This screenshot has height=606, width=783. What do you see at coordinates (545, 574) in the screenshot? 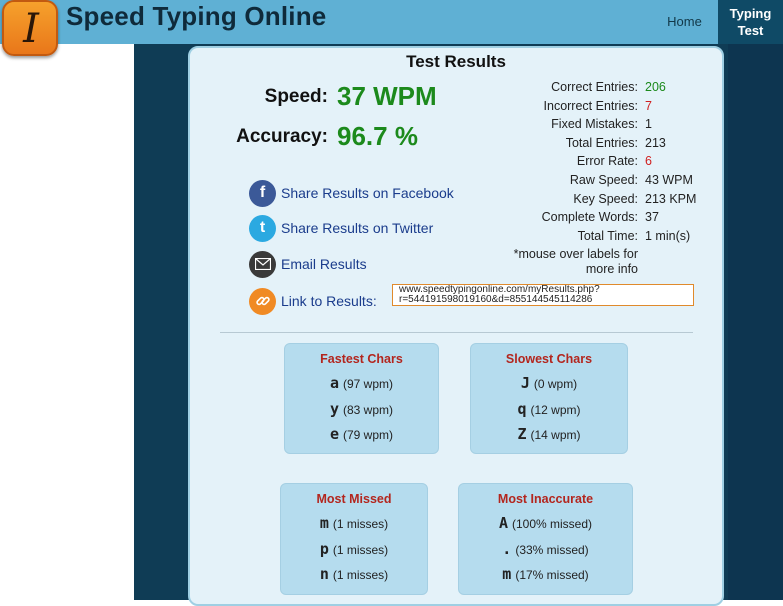
I see `list-item: m (17% missed)` at bounding box center [545, 574].